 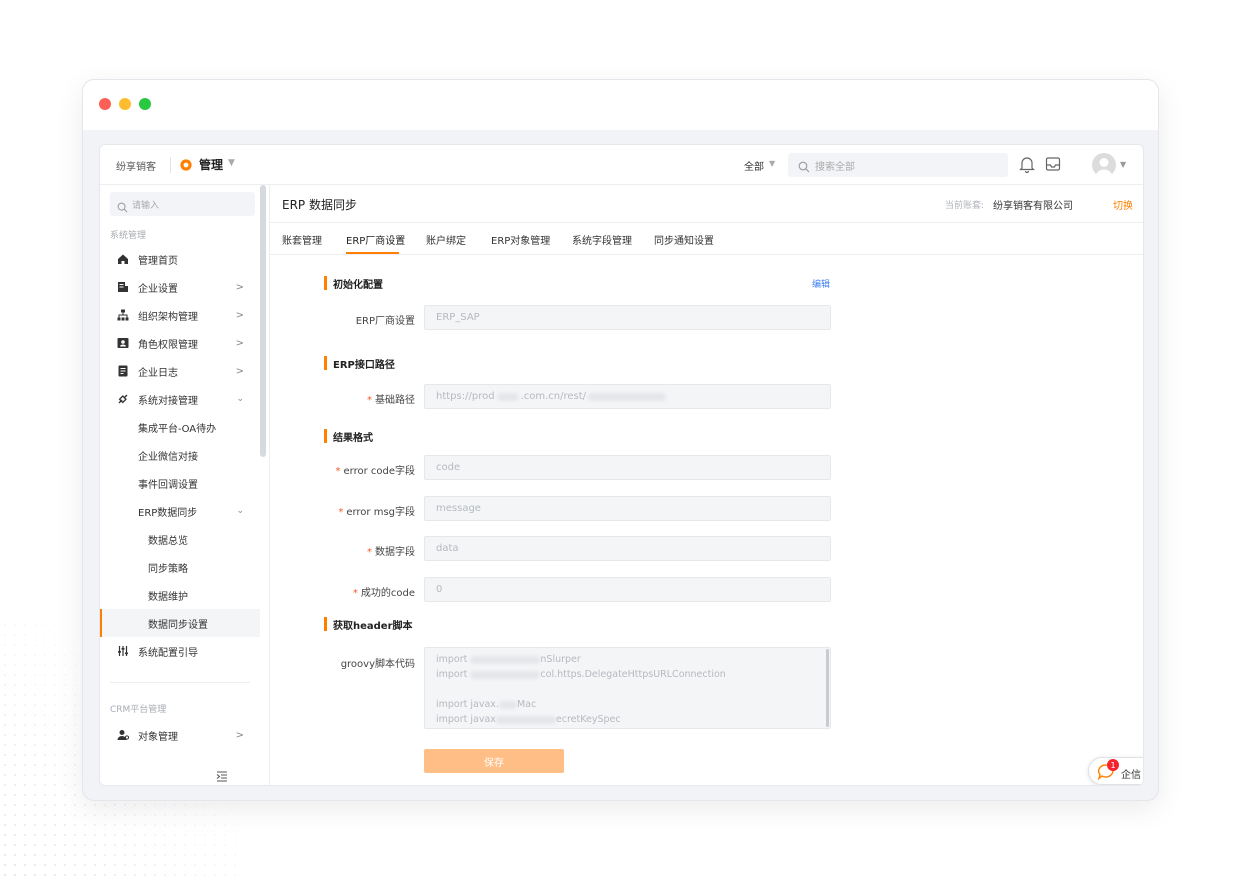 I want to click on field-label: * error code字段, so click(x=375, y=471).